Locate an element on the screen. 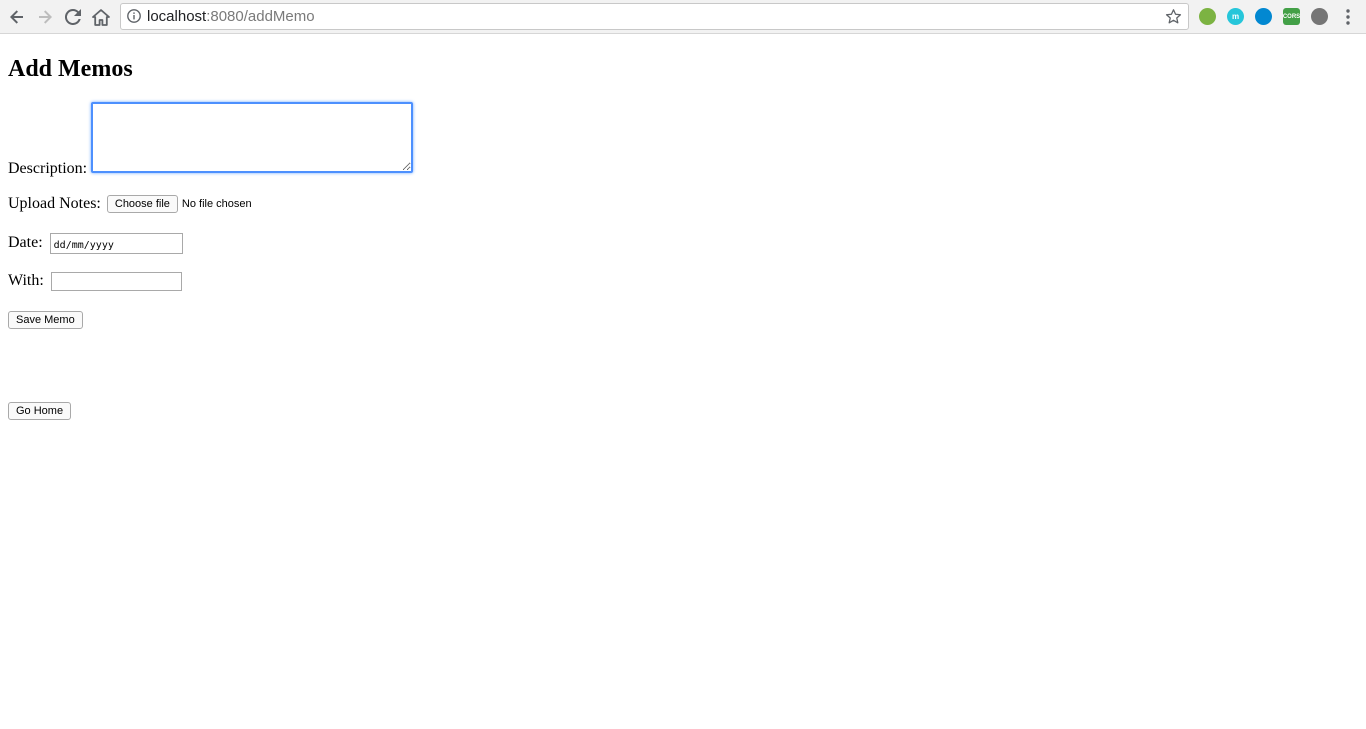 Image resolution: width=1366 pixels, height=729 pixels. back-icon is located at coordinates (17, 17).